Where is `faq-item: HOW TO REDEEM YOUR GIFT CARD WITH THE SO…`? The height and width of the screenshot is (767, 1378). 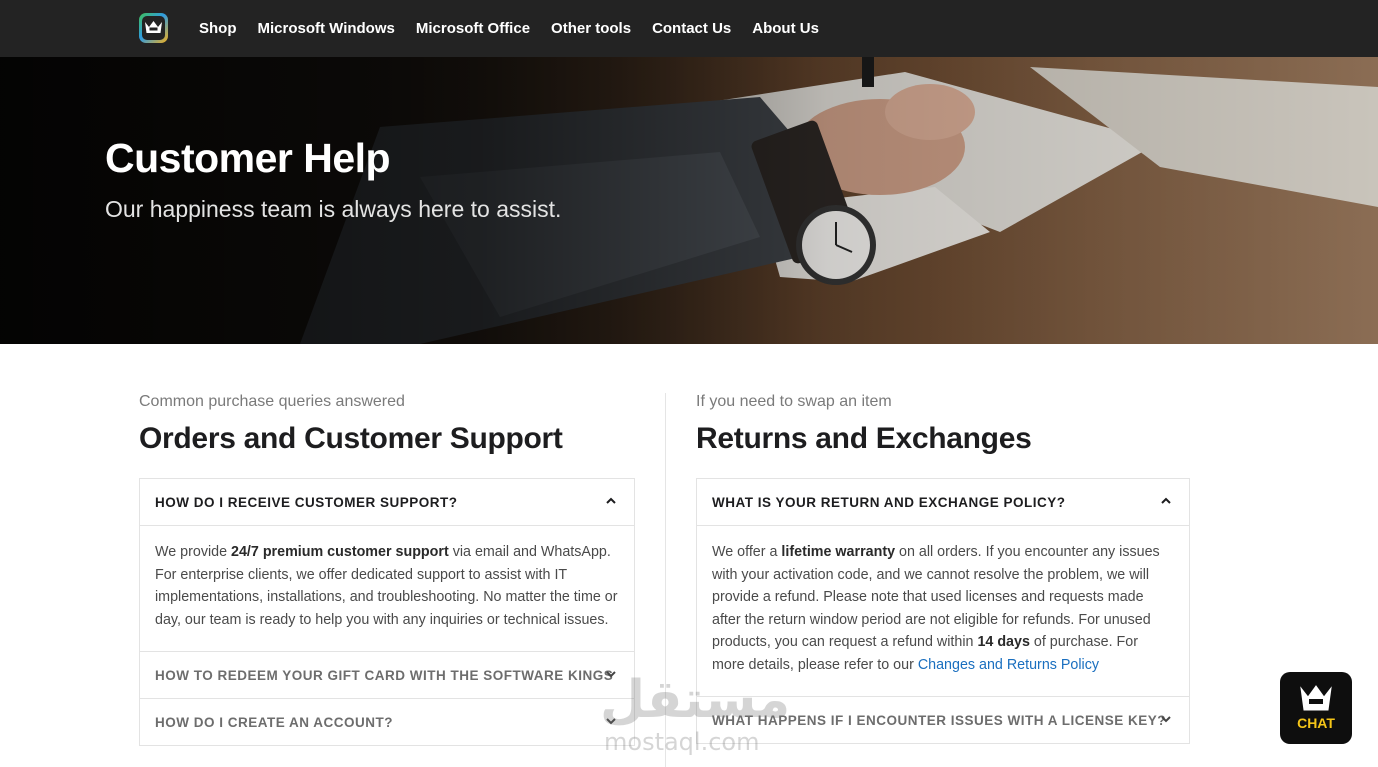 faq-item: HOW TO REDEEM YOUR GIFT CARD WITH THE SO… is located at coordinates (387, 675).